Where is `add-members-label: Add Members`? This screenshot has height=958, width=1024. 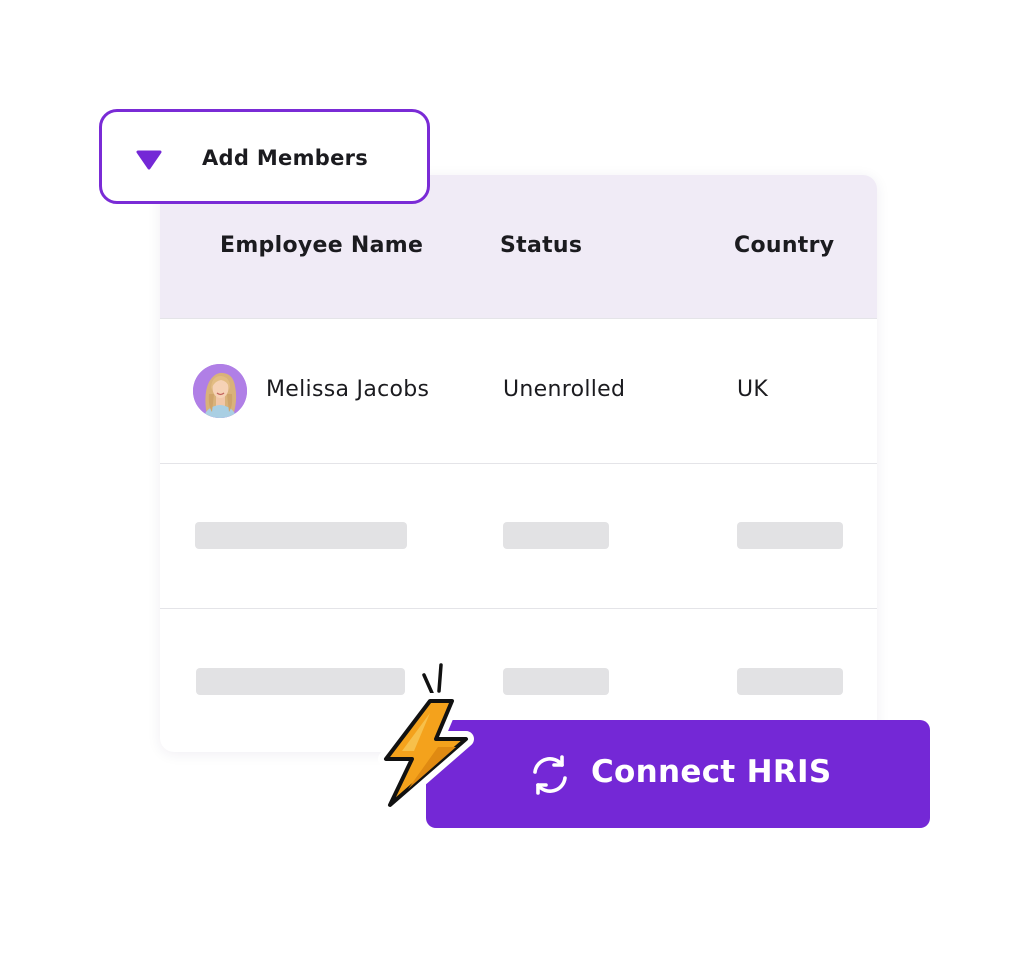 add-members-label: Add Members is located at coordinates (285, 158).